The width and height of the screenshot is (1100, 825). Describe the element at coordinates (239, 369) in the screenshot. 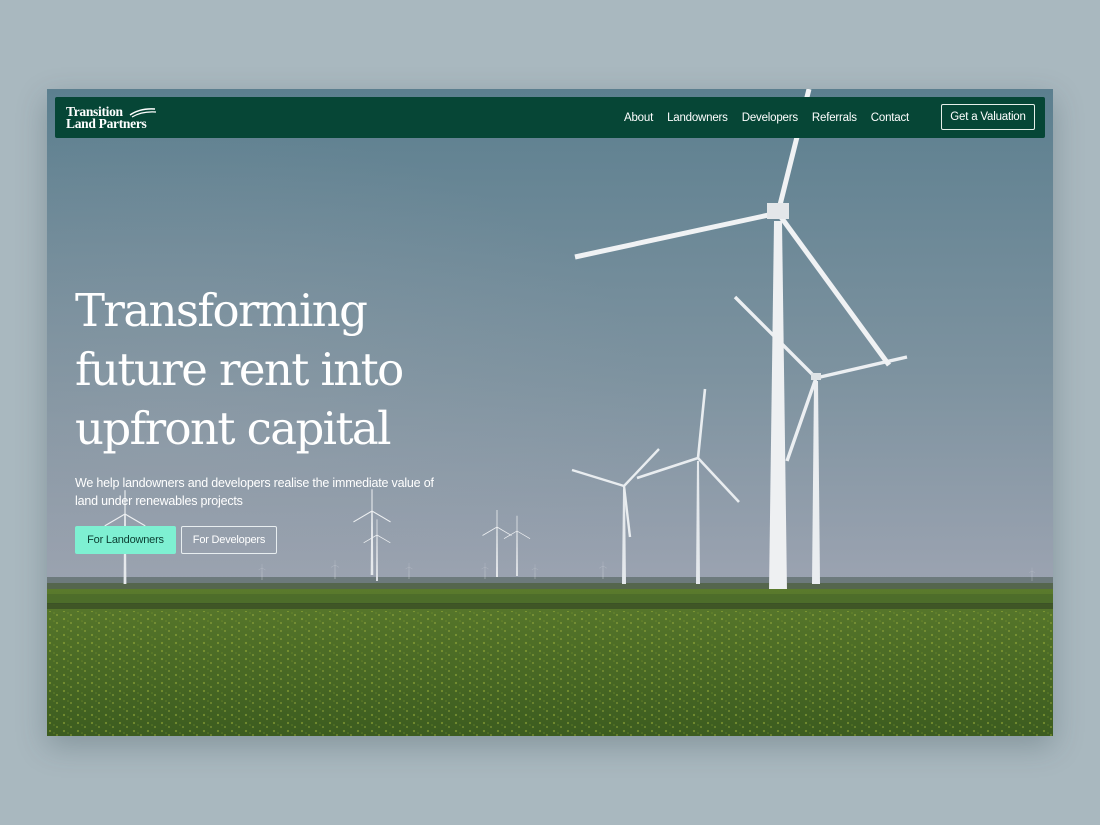

I see `hero-headline-line-2: future rent into` at that location.